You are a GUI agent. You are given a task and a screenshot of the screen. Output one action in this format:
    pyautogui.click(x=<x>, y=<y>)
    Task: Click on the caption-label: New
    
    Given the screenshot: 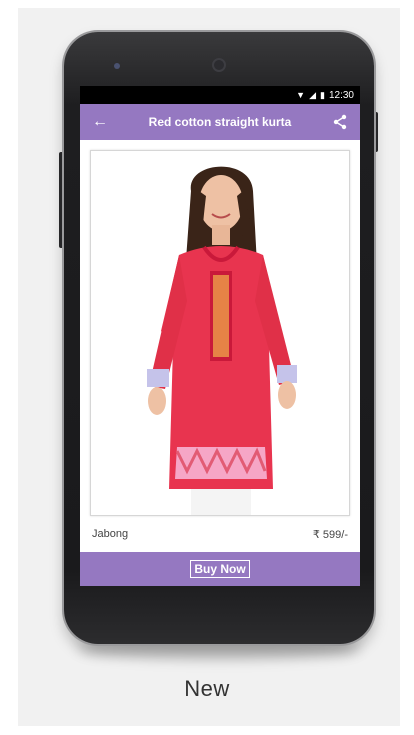 What is the action you would take?
    pyautogui.click(x=207, y=688)
    